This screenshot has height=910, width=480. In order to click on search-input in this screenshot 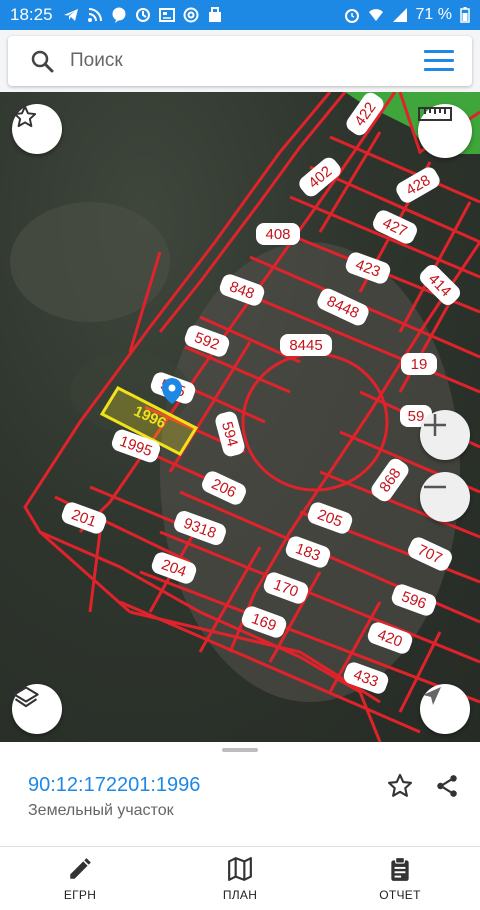, I will do `click(235, 61)`.